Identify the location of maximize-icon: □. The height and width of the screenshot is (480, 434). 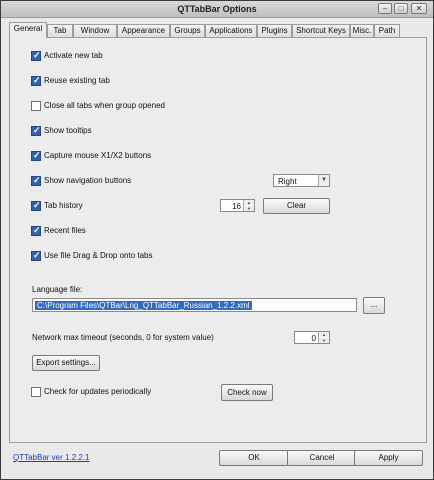
(401, 8).